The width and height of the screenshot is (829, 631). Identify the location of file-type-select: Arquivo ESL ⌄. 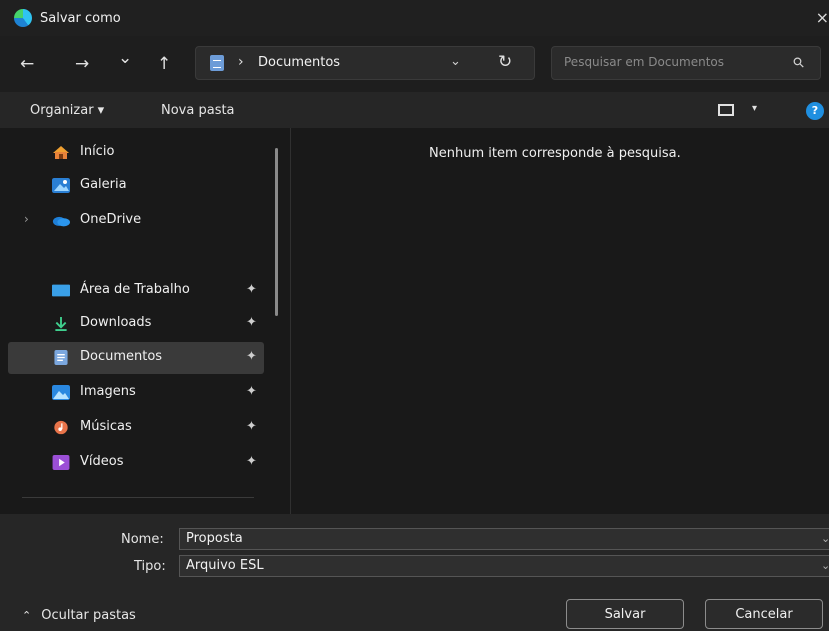
(504, 566).